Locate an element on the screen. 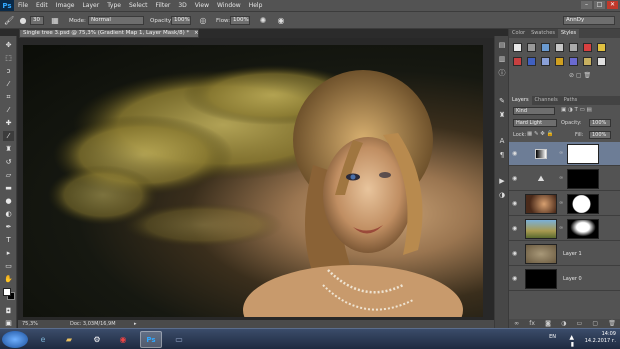 This screenshot has height=349, width=620. menu-layer: Layer is located at coordinates (90, 5).